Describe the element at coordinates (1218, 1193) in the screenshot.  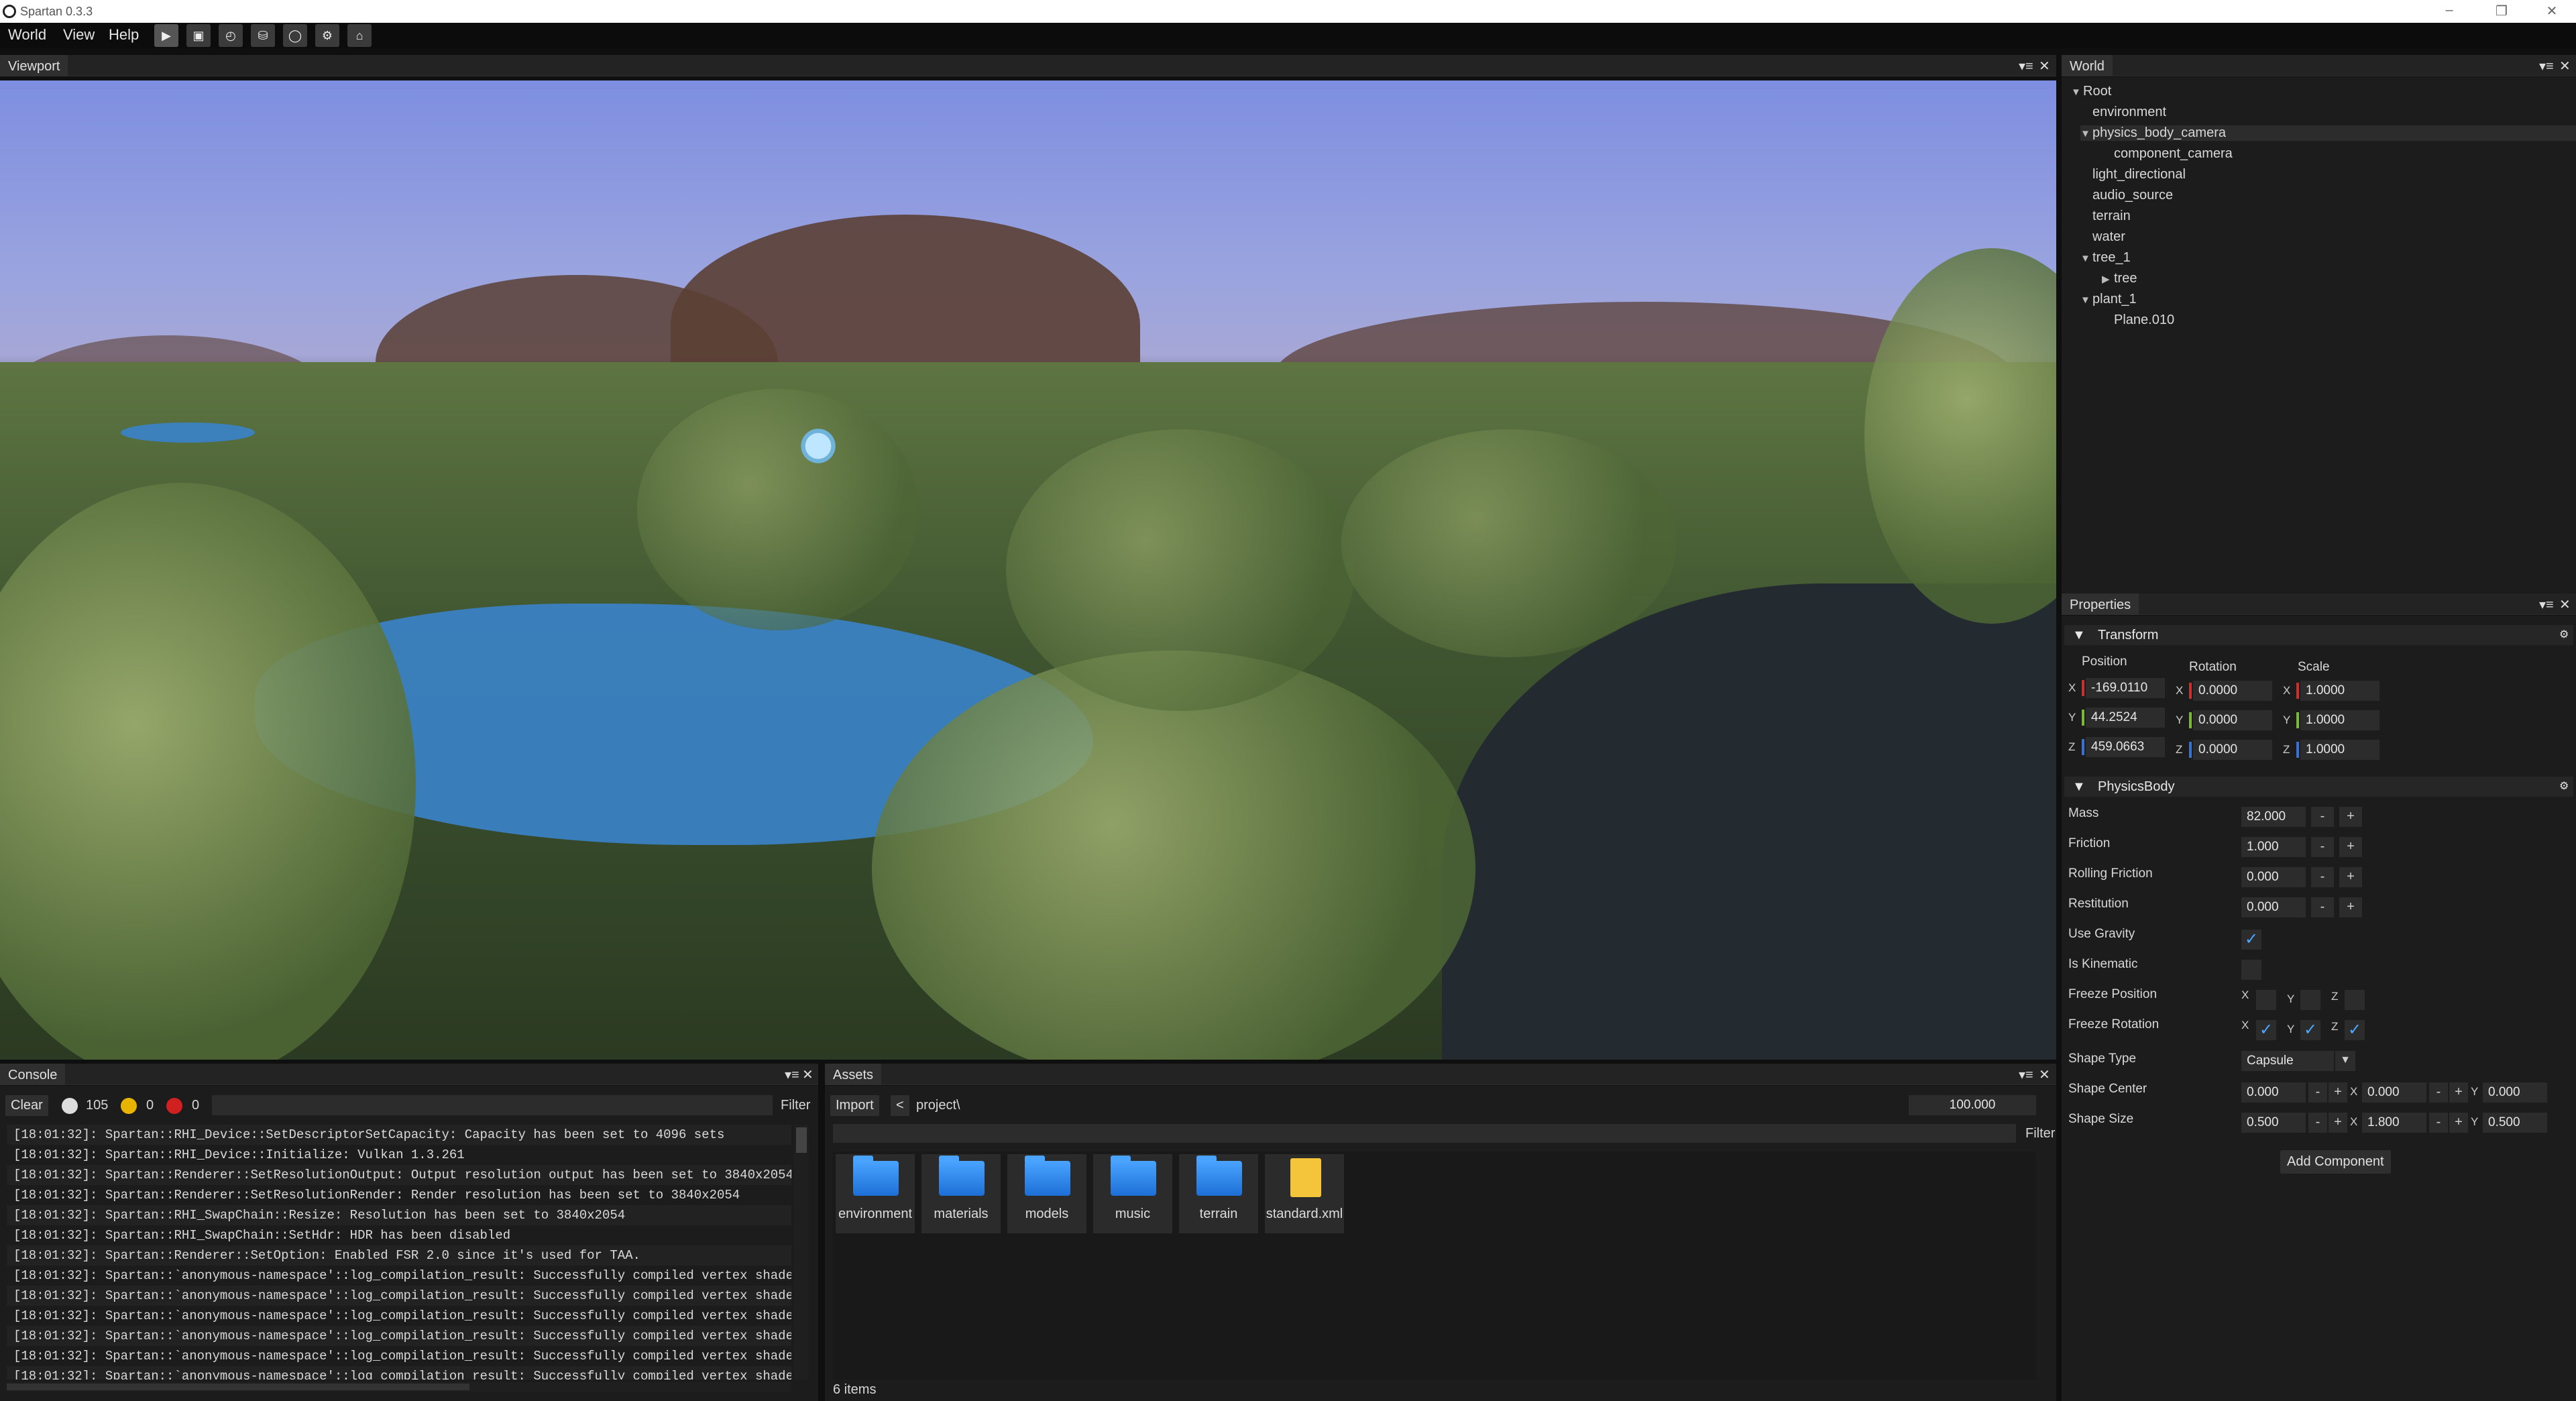
I see `folder-terrain: terrain` at that location.